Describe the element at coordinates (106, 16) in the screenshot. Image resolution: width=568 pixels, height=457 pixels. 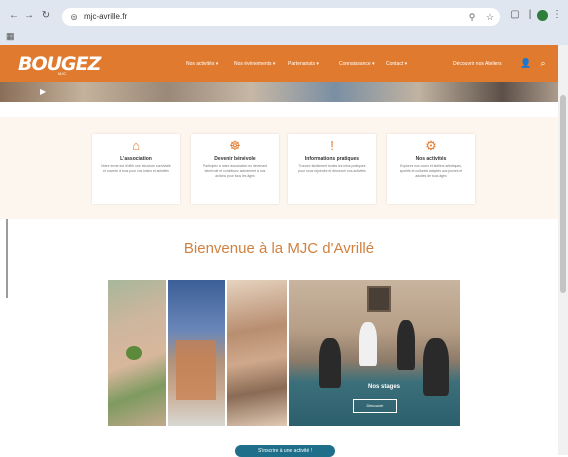
I see `url-text: mjc-avrille.fr` at that location.